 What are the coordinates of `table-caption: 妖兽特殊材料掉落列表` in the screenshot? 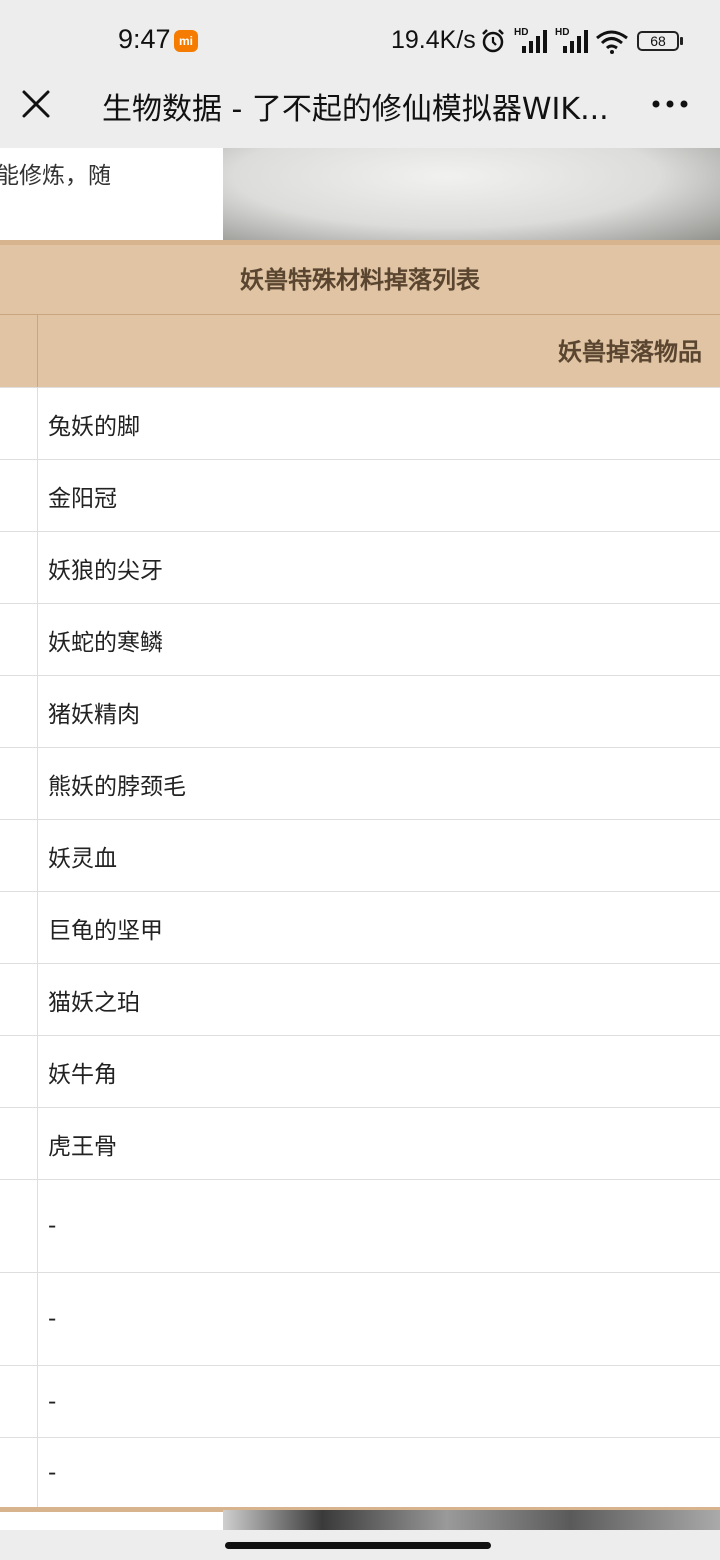 It's located at (360, 280).